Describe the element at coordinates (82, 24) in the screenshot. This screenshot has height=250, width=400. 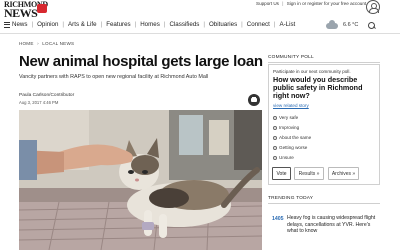
I see `nav-item-arts-life: Arts & Life` at that location.